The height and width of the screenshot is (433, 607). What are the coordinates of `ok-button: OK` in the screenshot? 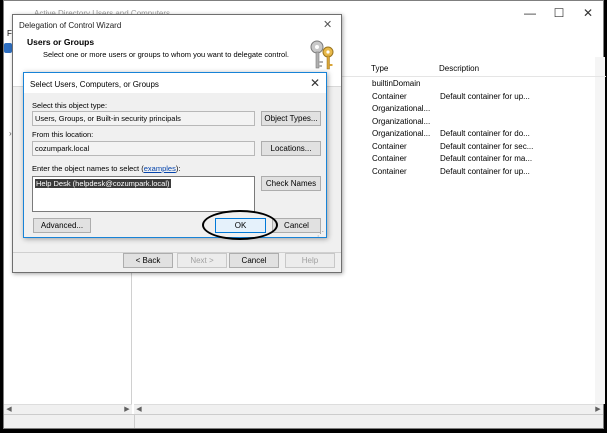 It's located at (240, 225).